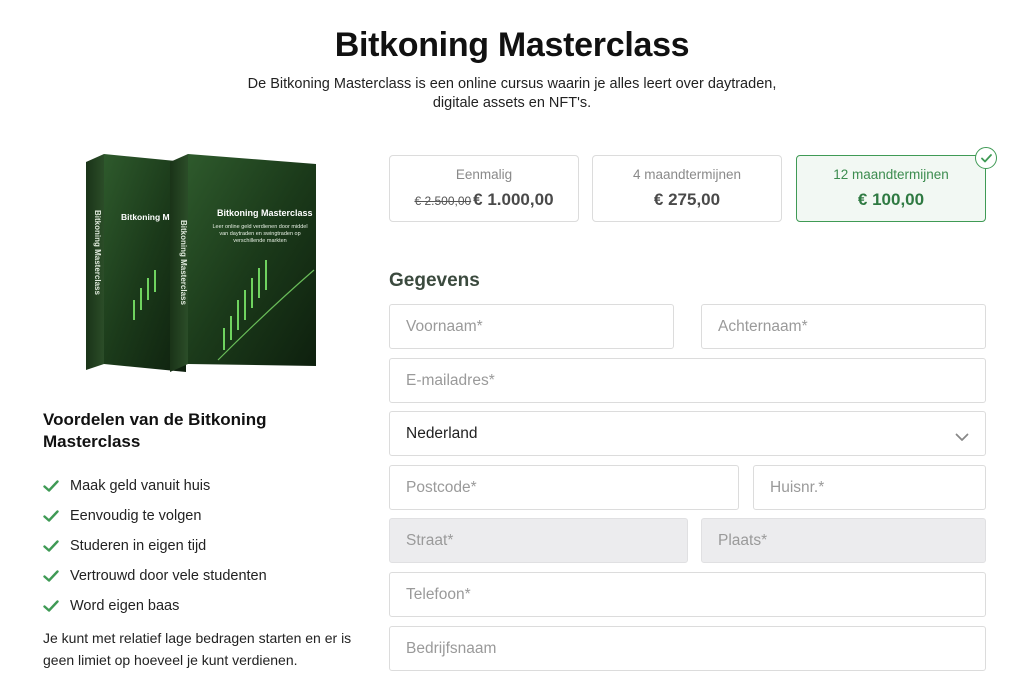 The image size is (1024, 677). What do you see at coordinates (687, 380) in the screenshot?
I see `email-input` at bounding box center [687, 380].